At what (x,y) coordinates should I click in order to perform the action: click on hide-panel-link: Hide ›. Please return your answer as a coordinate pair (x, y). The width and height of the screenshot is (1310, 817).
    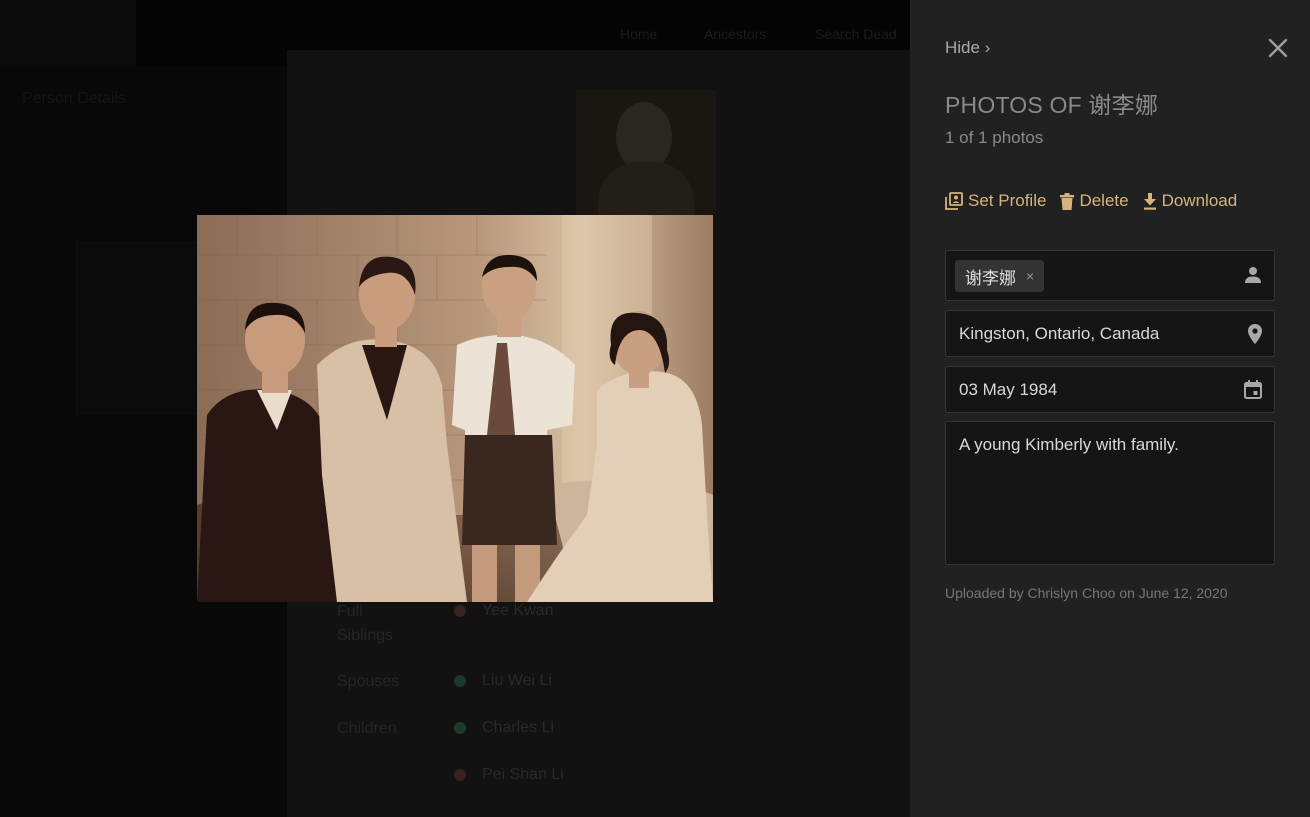
    Looking at the image, I should click on (967, 48).